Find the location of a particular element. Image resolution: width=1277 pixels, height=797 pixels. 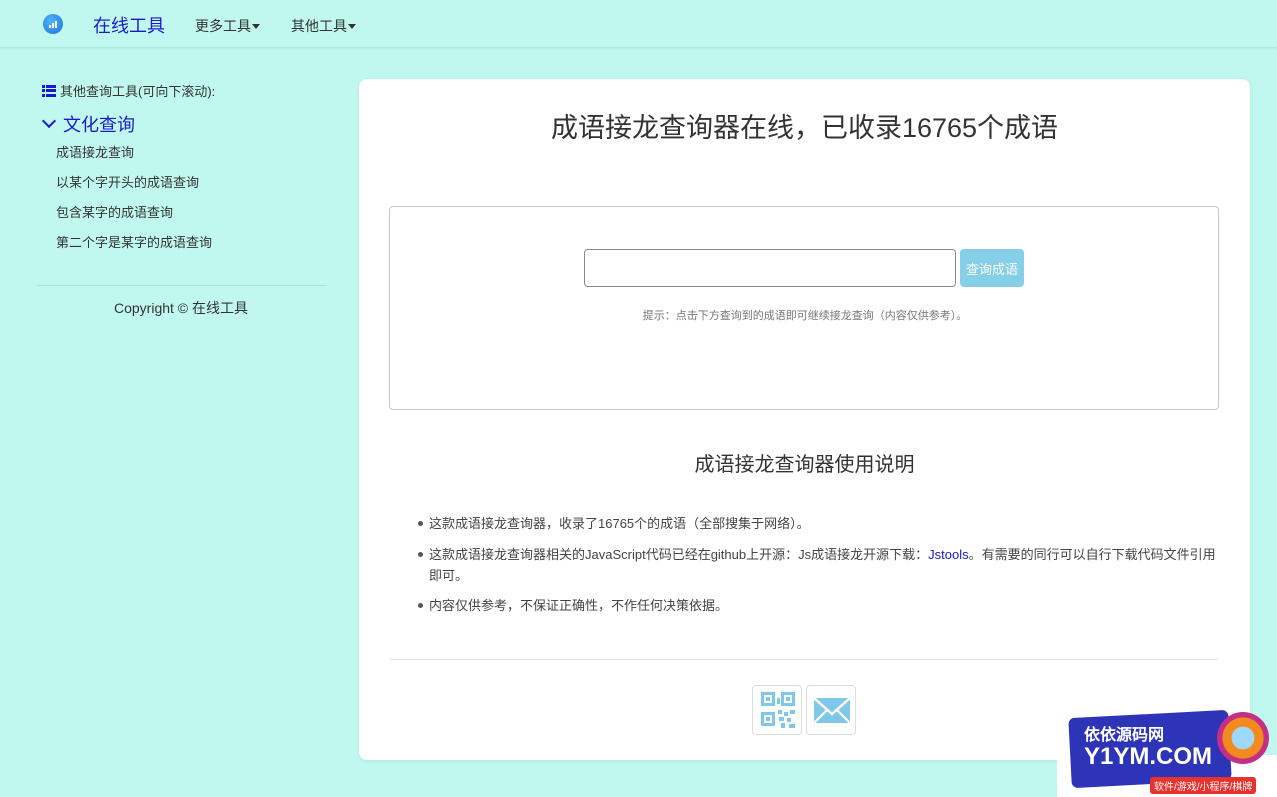

copyright-text: Copyright © 在线工具 is located at coordinates (181, 308).